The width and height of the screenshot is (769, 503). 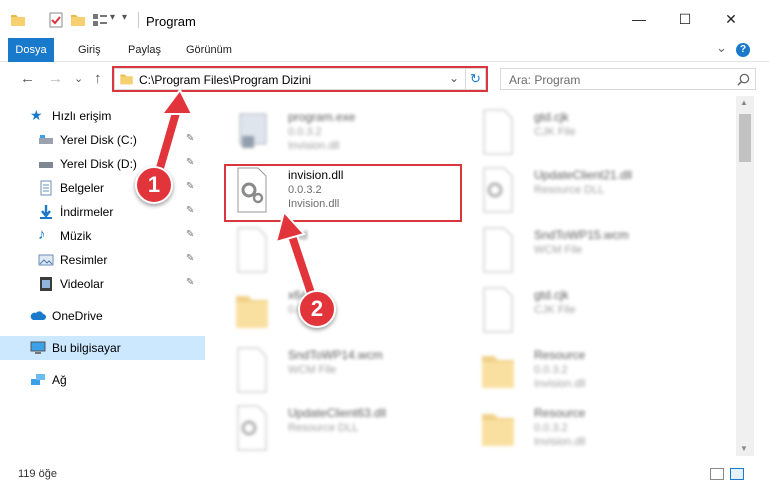 I want to click on large-icons-view-icon, so click(x=737, y=474).